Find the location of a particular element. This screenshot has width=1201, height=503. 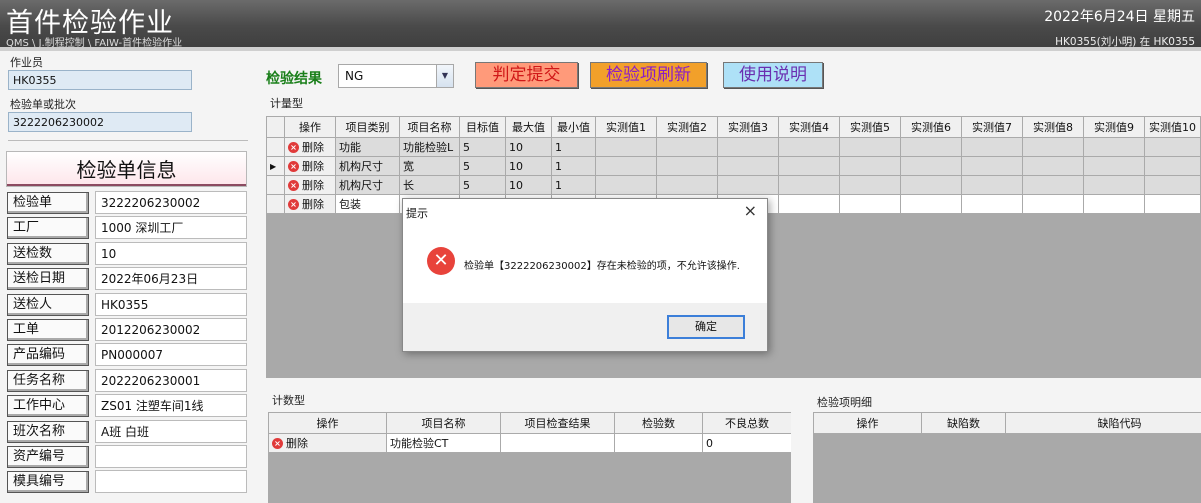

cell-name: 宽 is located at coordinates (429, 166).